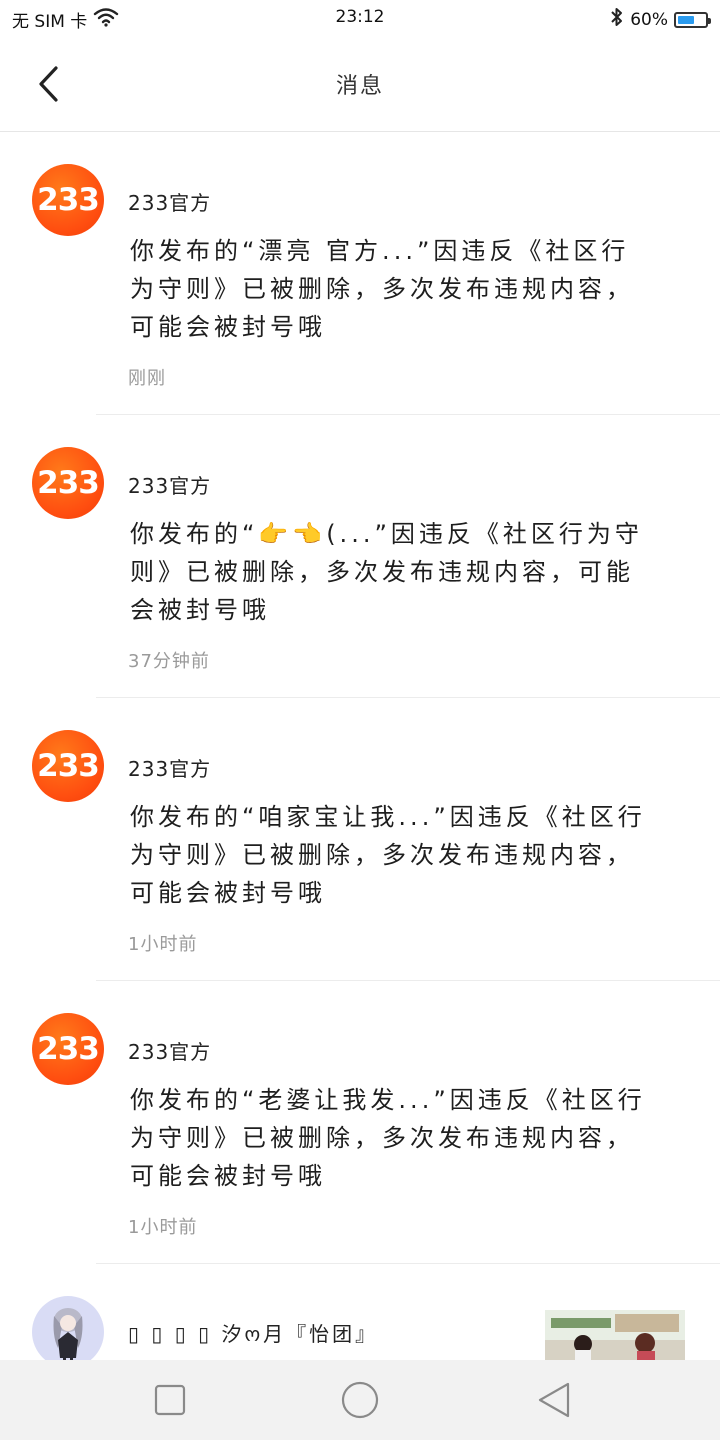  Describe the element at coordinates (709, 20) in the screenshot. I see `battery-tip` at that location.